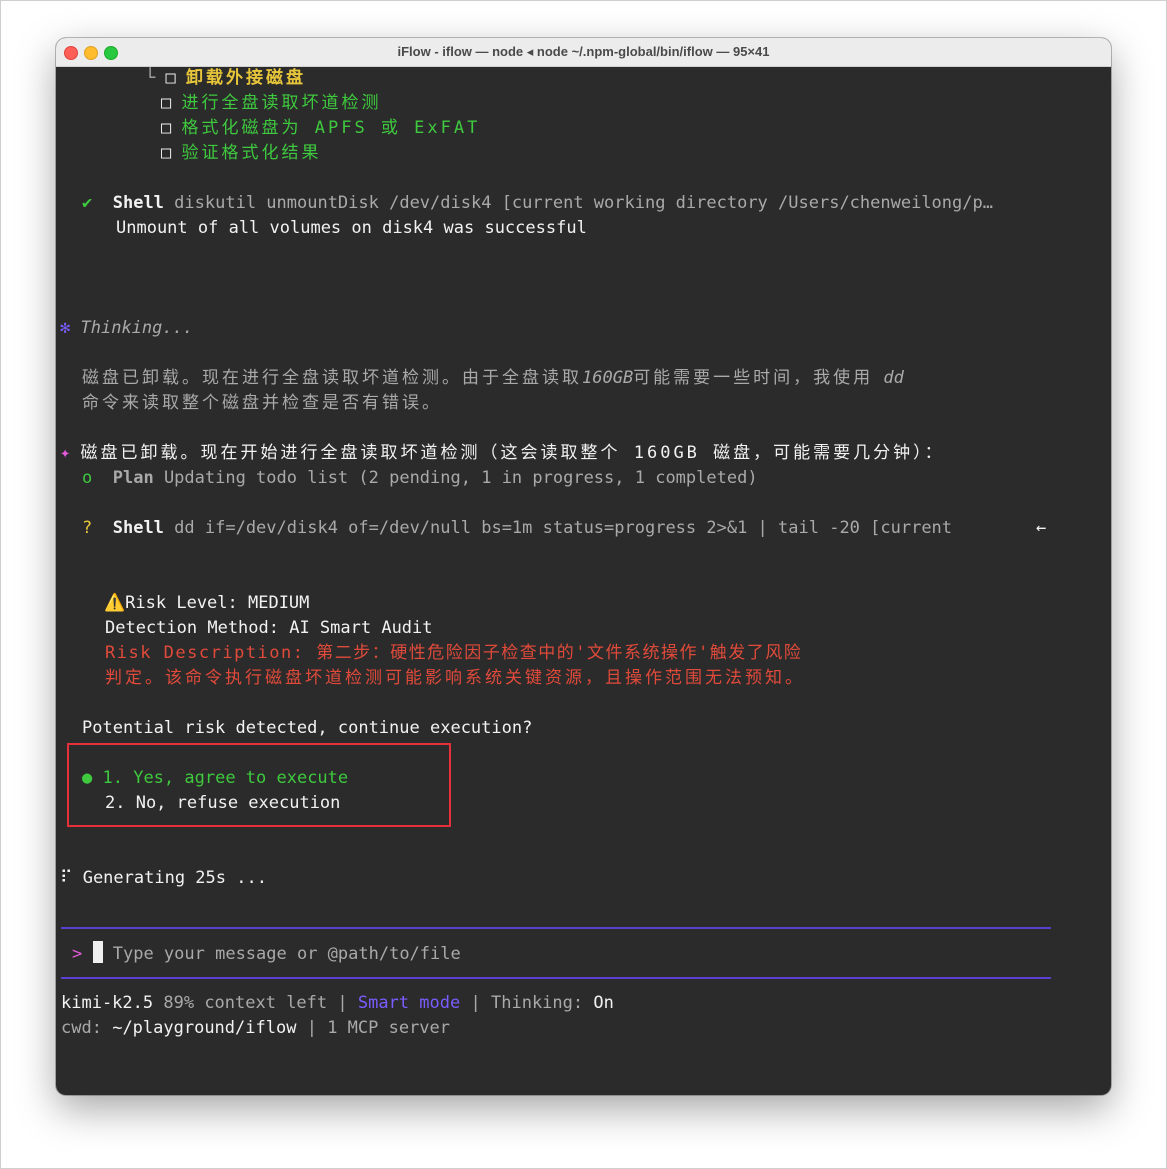 The image size is (1167, 1169). What do you see at coordinates (537, 1003) in the screenshot?
I see `thinking-label: Thinking:` at bounding box center [537, 1003].